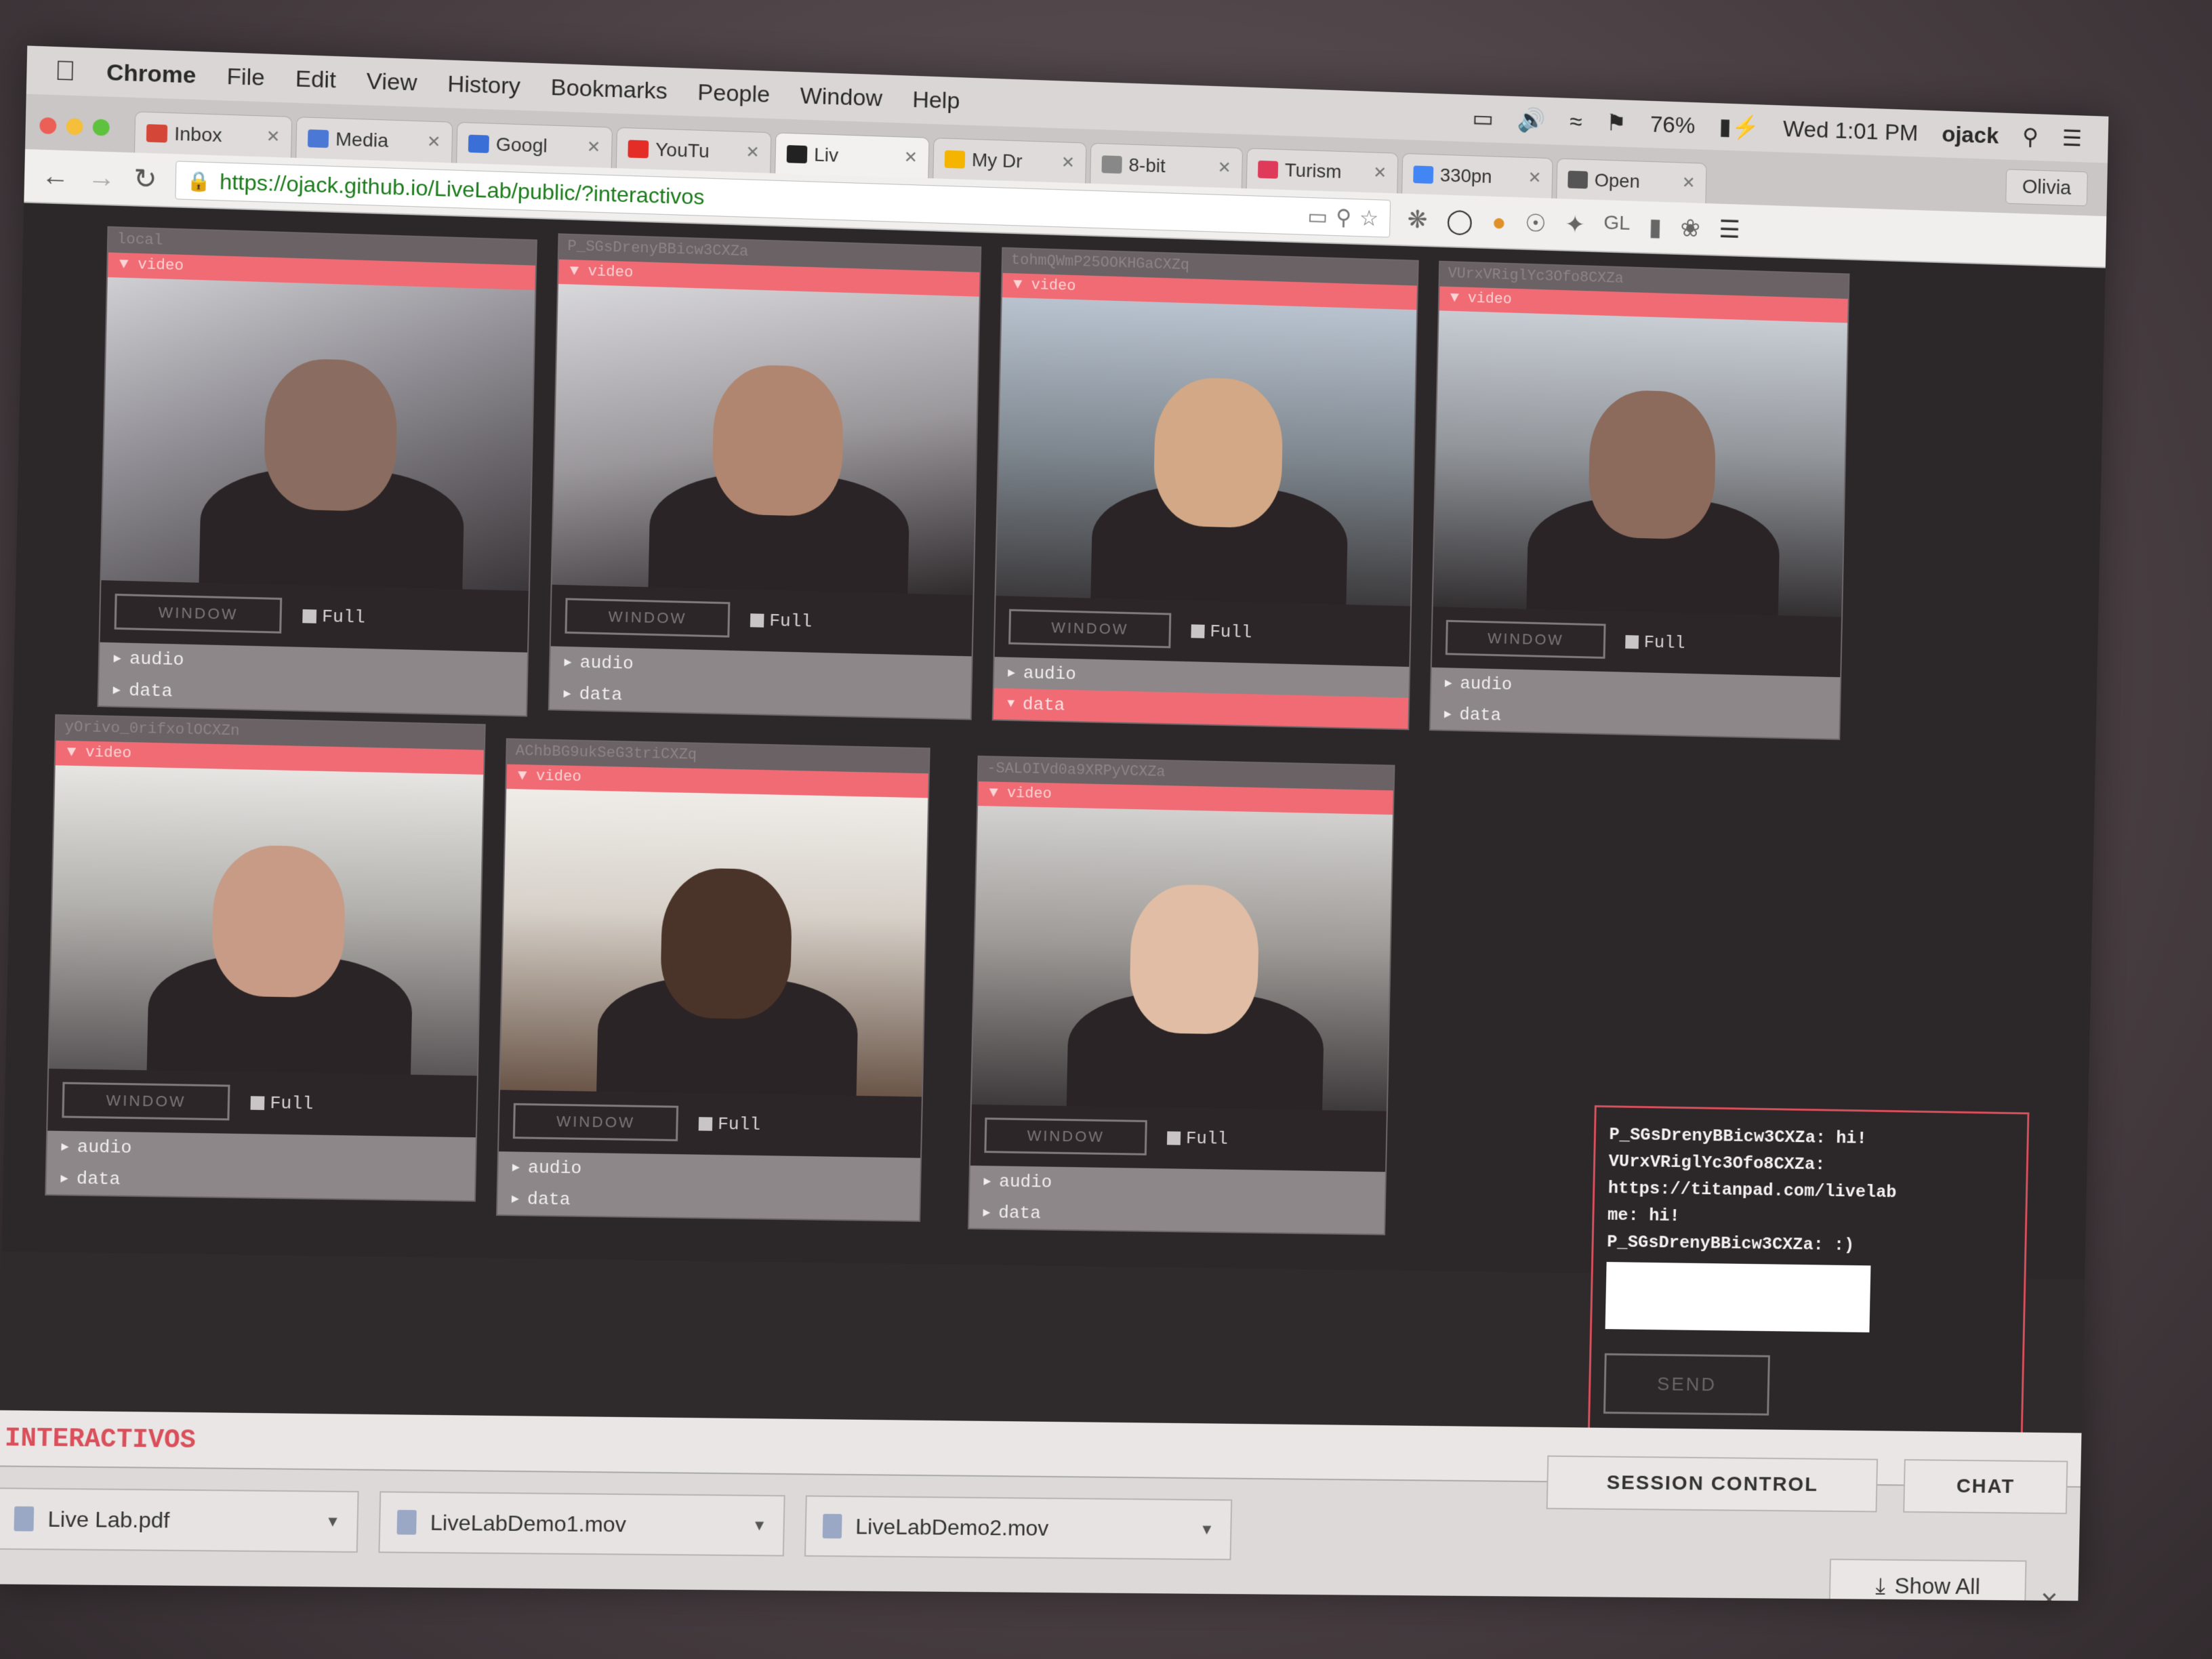  Describe the element at coordinates (2049, 1594) in the screenshot. I see `close-icon: ✕` at that location.